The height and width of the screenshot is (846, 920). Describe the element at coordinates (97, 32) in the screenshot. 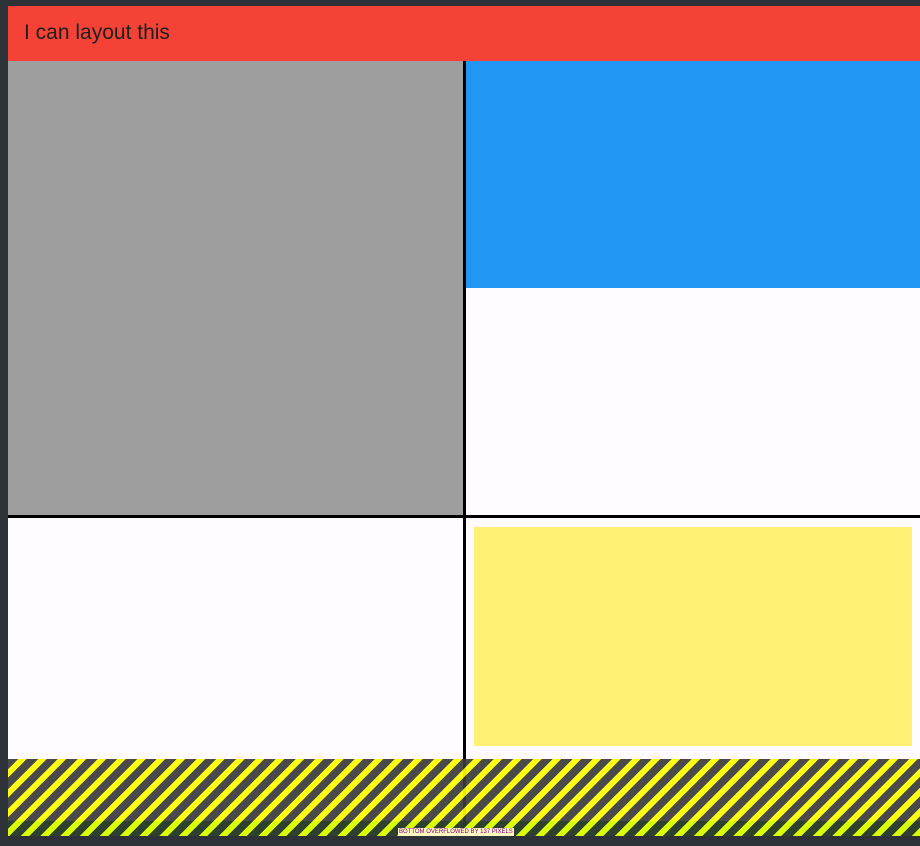

I see `app-bar-title: I can layout this` at that location.